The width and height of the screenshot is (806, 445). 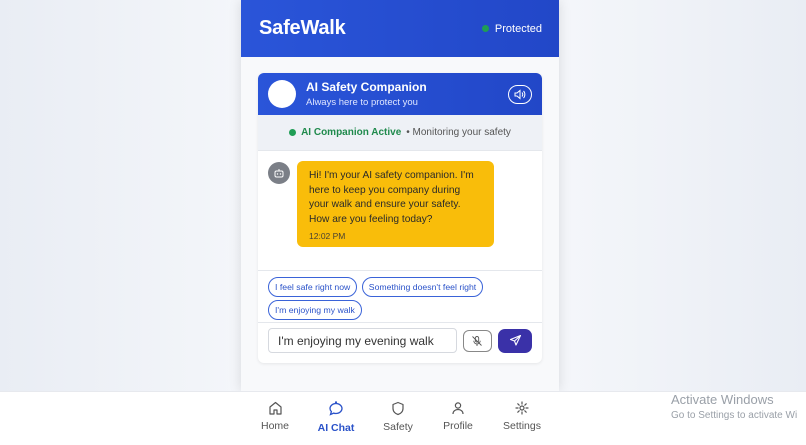 What do you see at coordinates (518, 28) in the screenshot?
I see `status-label: Protected` at bounding box center [518, 28].